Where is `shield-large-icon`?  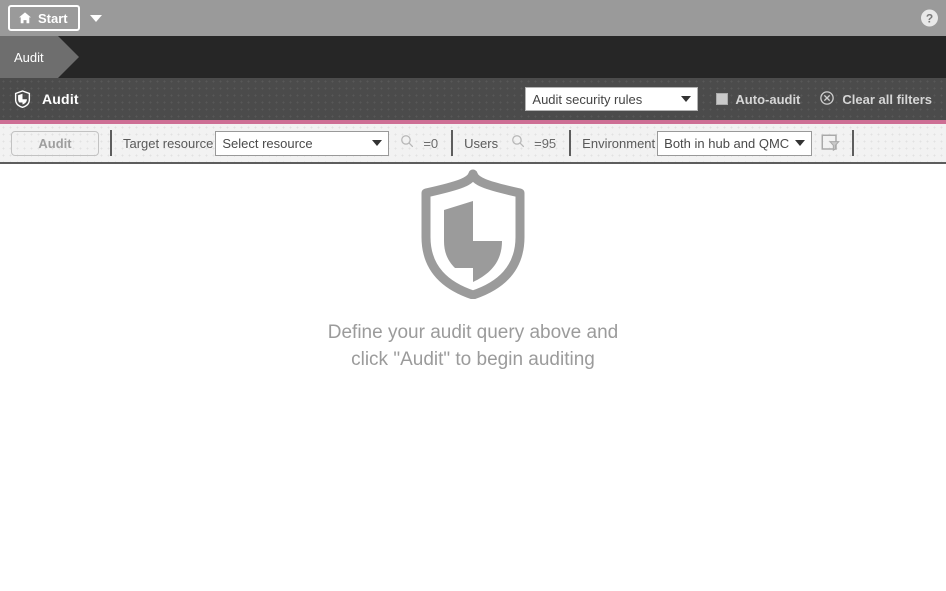
shield-large-icon is located at coordinates (473, 234).